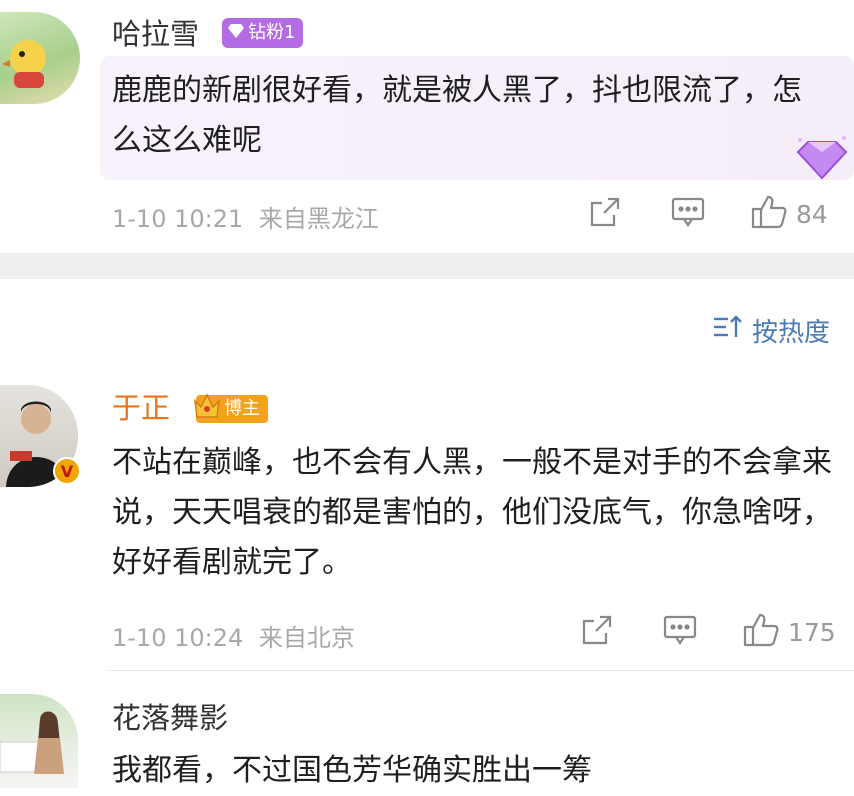 The height and width of the screenshot is (796, 854). What do you see at coordinates (170, 718) in the screenshot?
I see `username: 花落舞影` at bounding box center [170, 718].